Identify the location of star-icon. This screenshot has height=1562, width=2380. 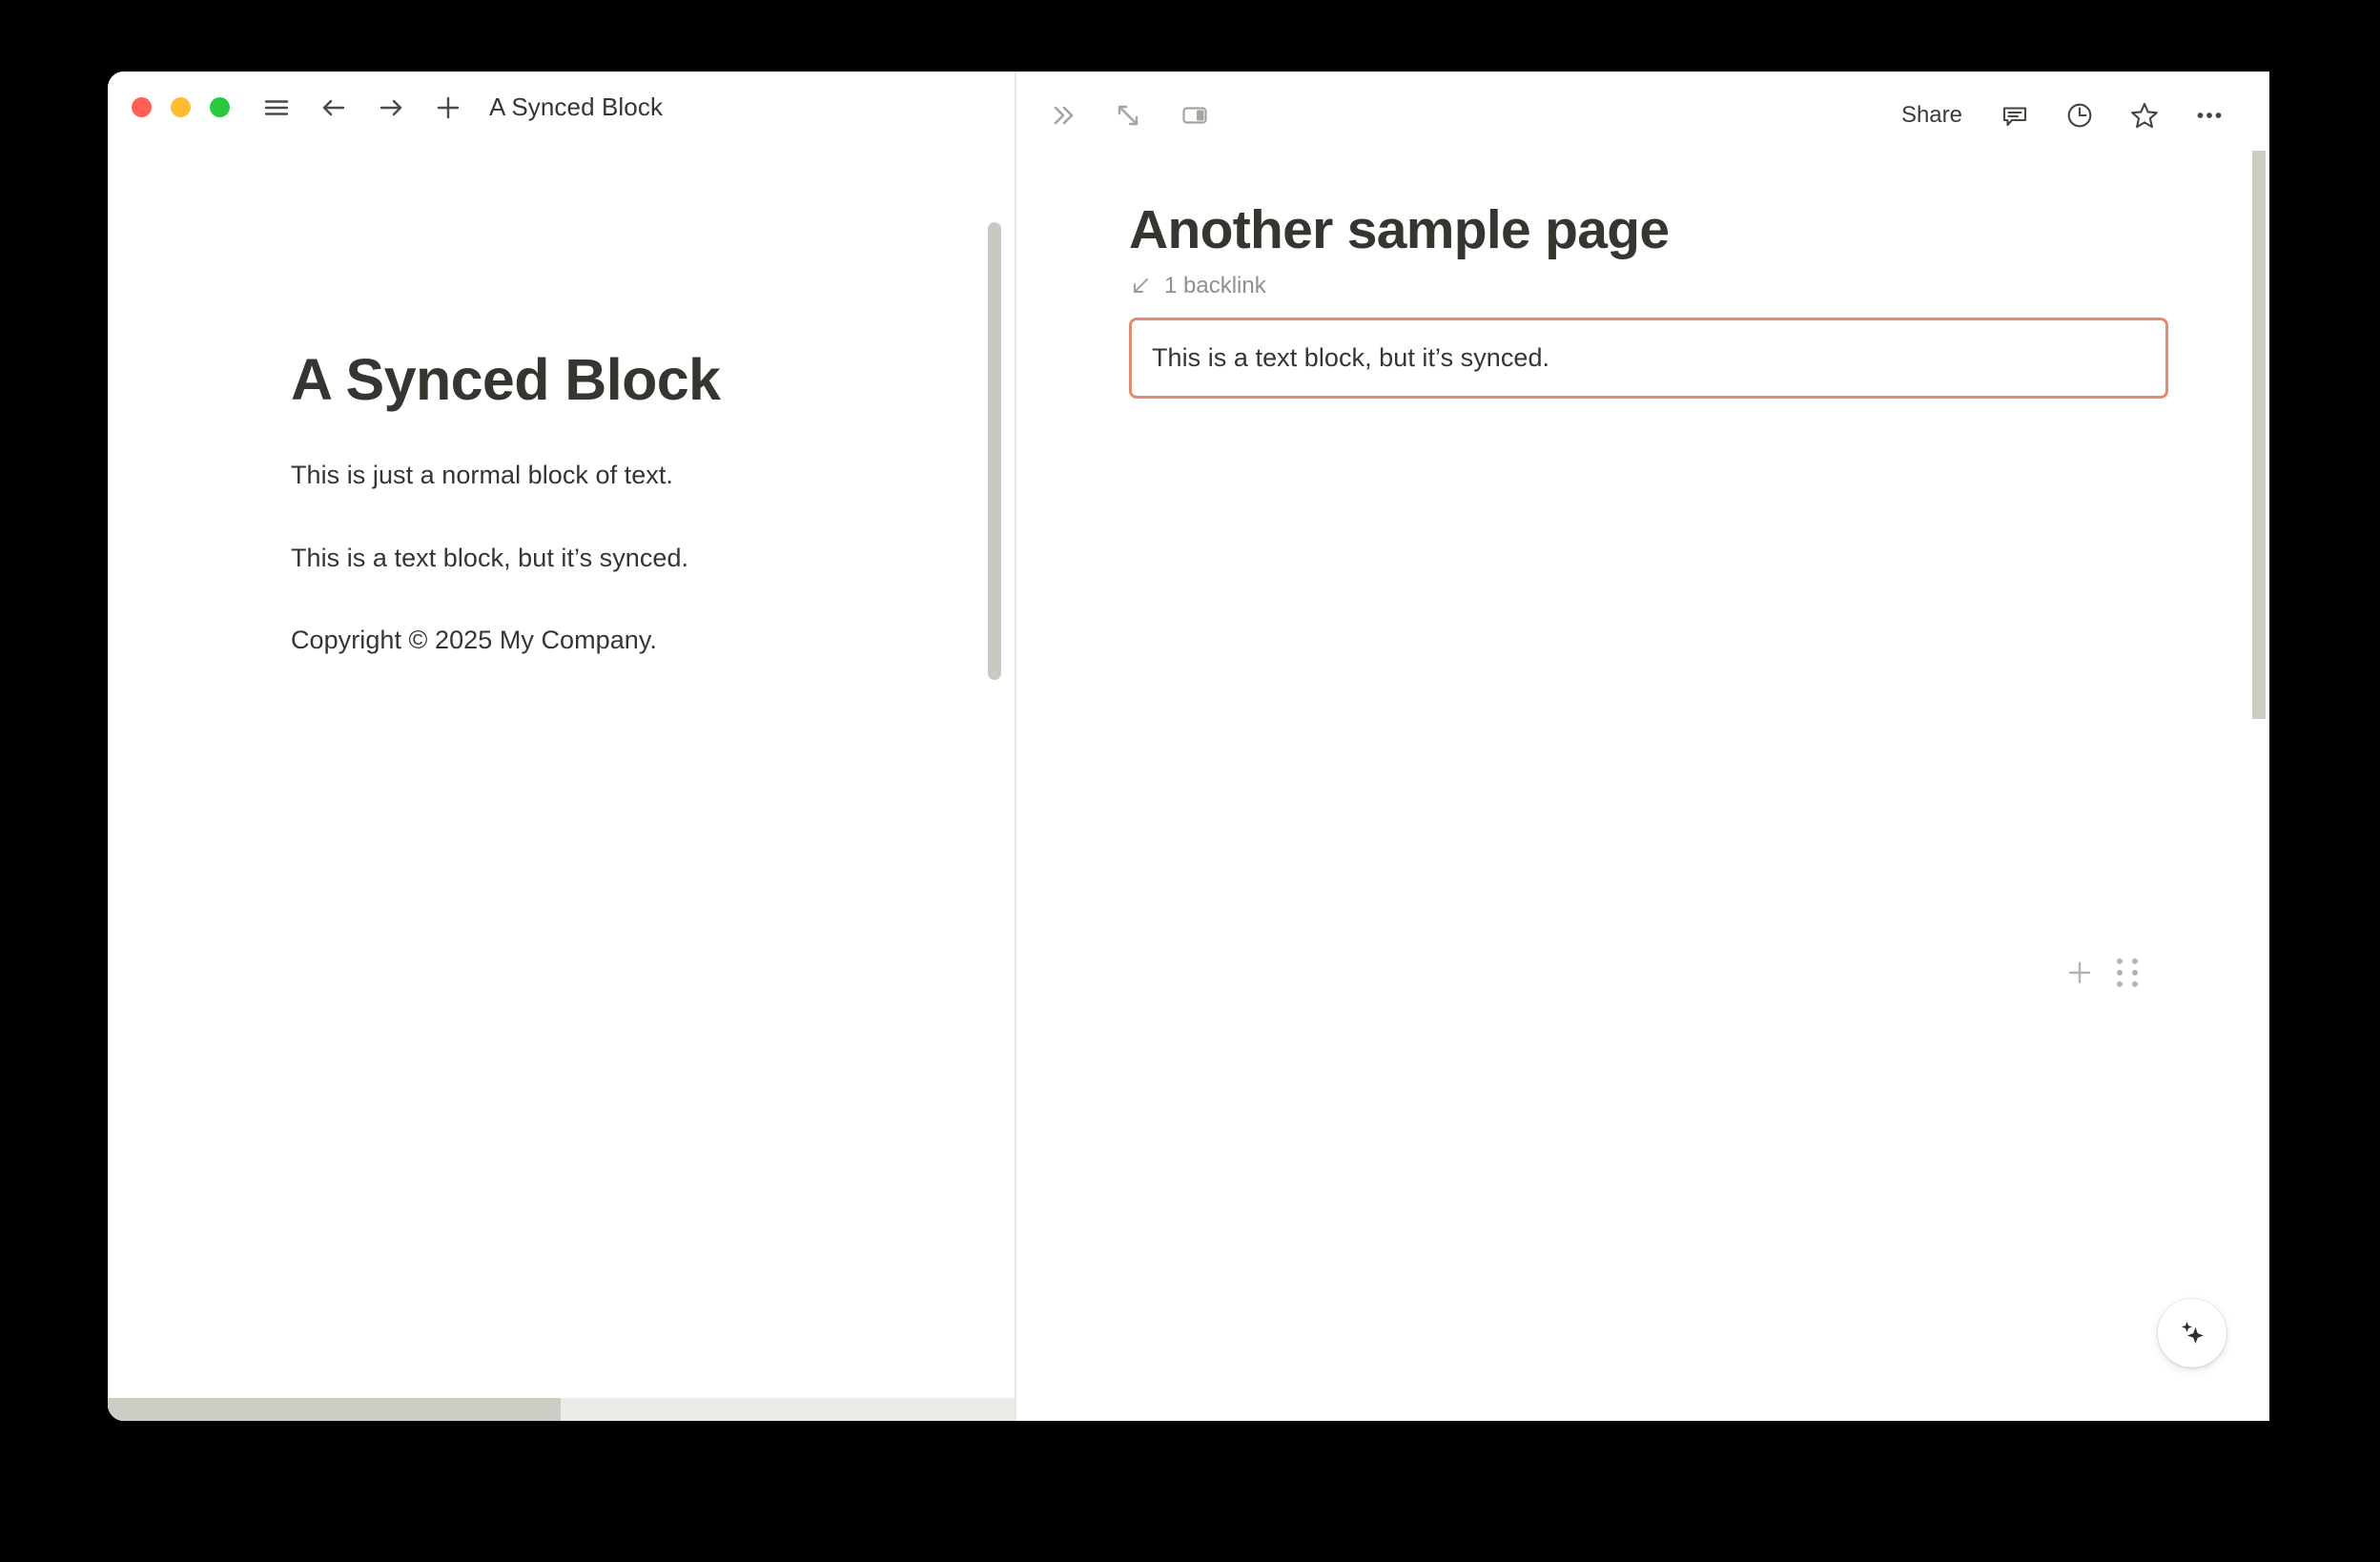
(2144, 115).